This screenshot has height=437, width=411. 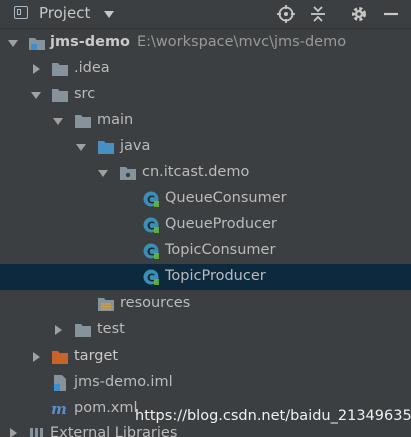 I want to click on tree-label: pom.xml, so click(x=106, y=408).